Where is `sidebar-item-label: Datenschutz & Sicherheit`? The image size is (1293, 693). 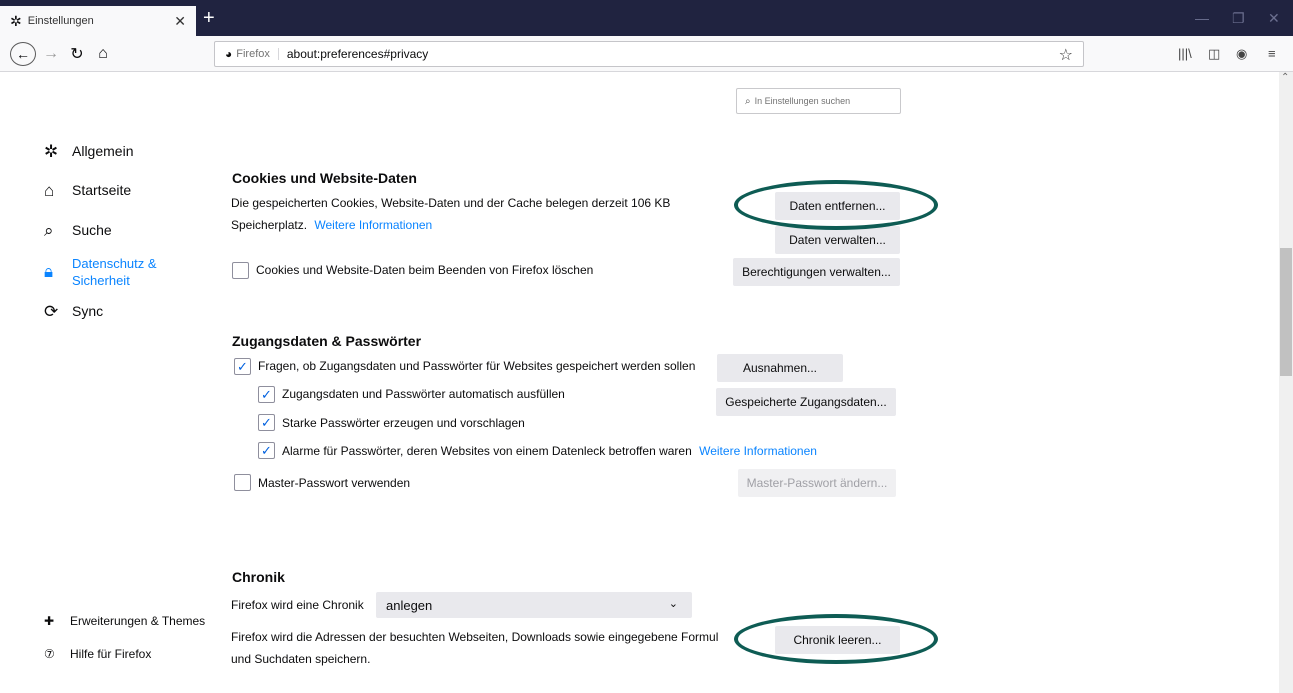
sidebar-item-label: Datenschutz & Sicherheit is located at coordinates (114, 272).